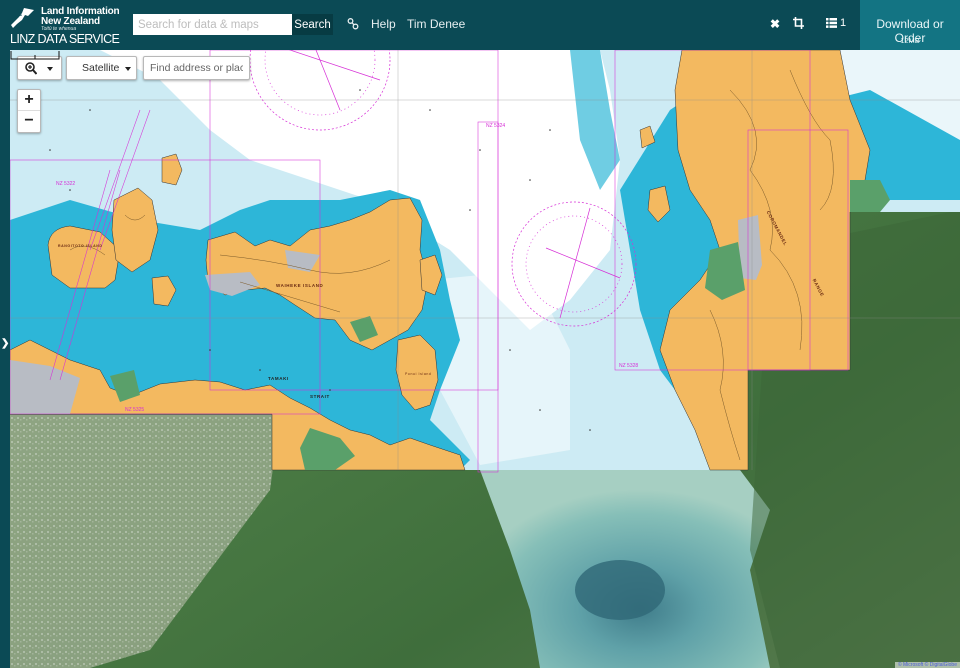 This screenshot has height=668, width=960. I want to click on zoom-in-button: +, so click(29, 100).